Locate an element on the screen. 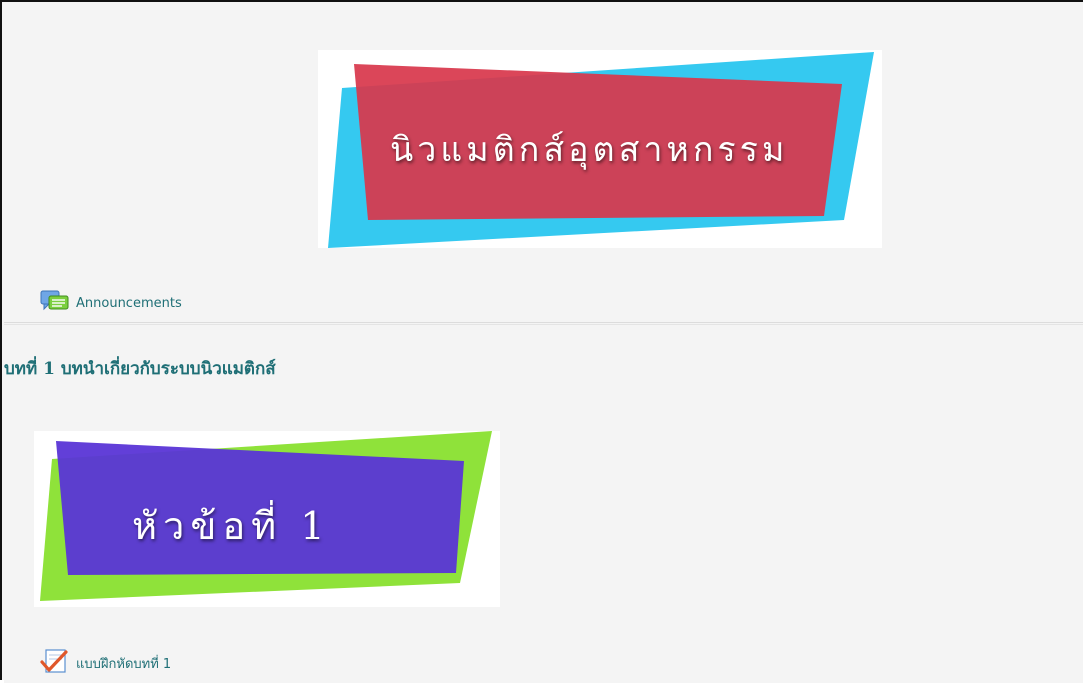 The image size is (1083, 683). section-title: บทที่ 1 บทนำเกี่ยวกับระบบนิวแมติกส์ is located at coordinates (140, 368).